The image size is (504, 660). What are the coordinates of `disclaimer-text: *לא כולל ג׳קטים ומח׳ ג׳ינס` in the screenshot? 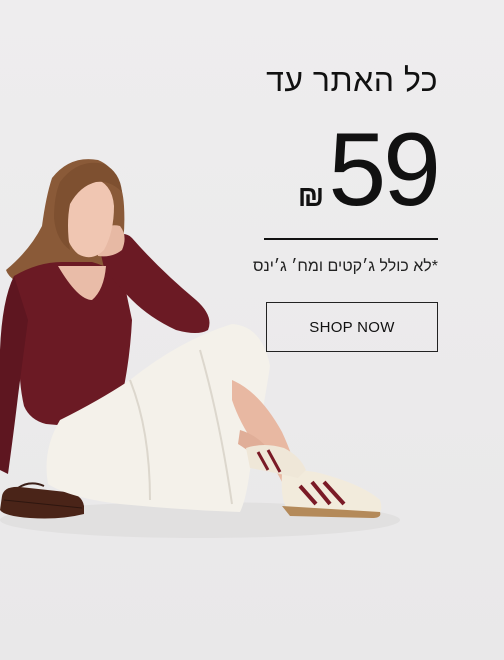 It's located at (345, 266).